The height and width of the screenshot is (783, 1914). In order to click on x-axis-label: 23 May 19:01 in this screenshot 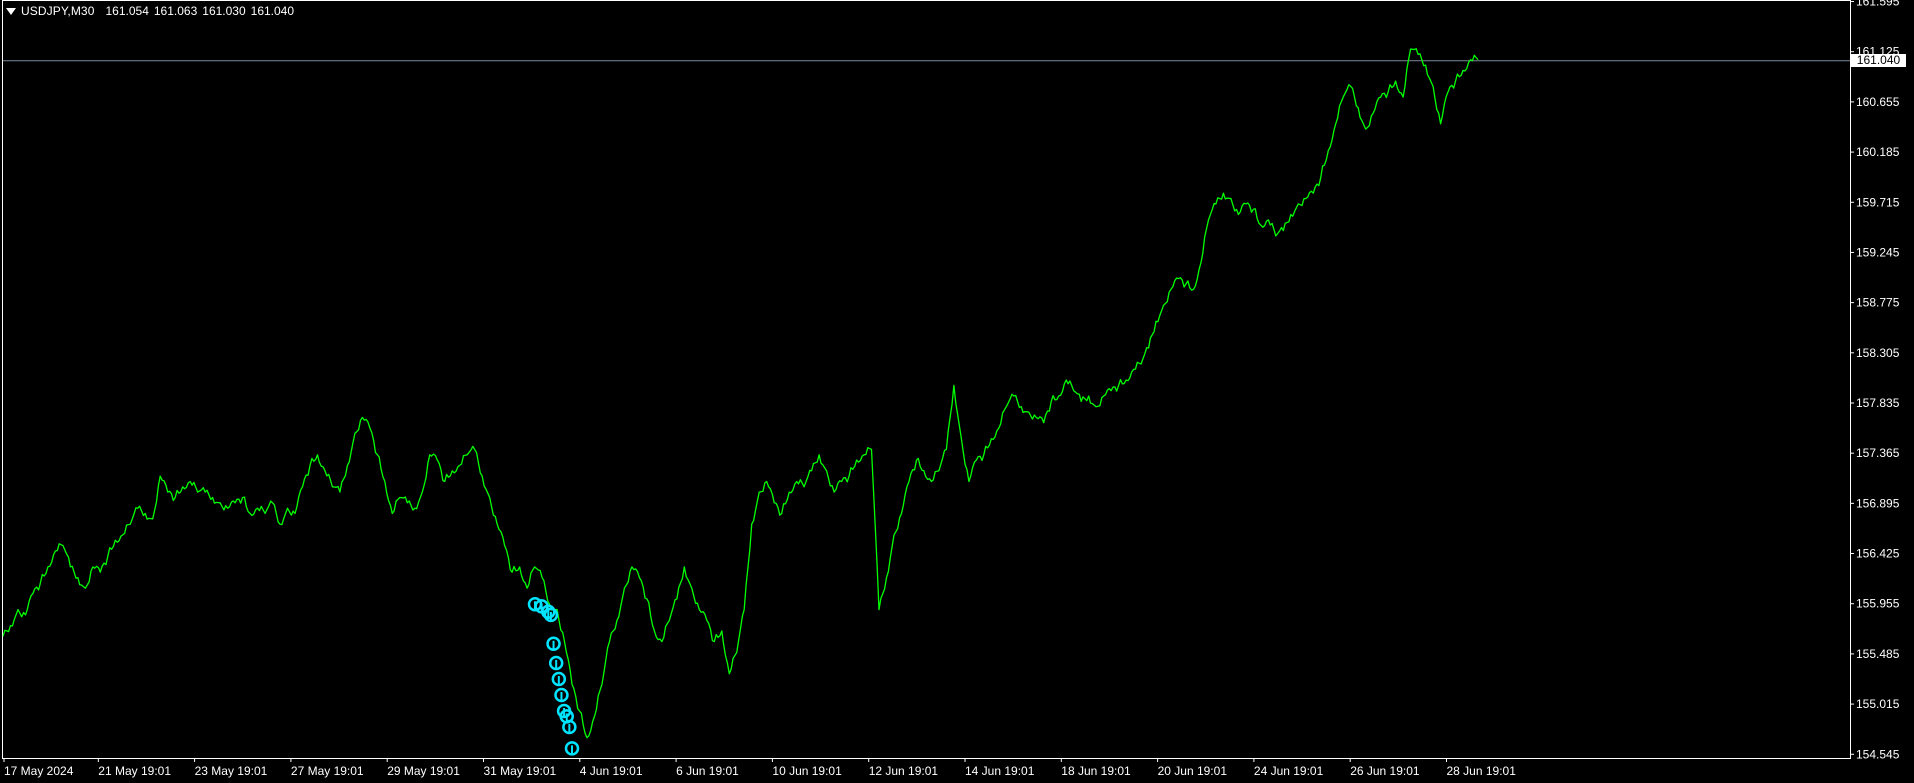, I will do `click(231, 771)`.